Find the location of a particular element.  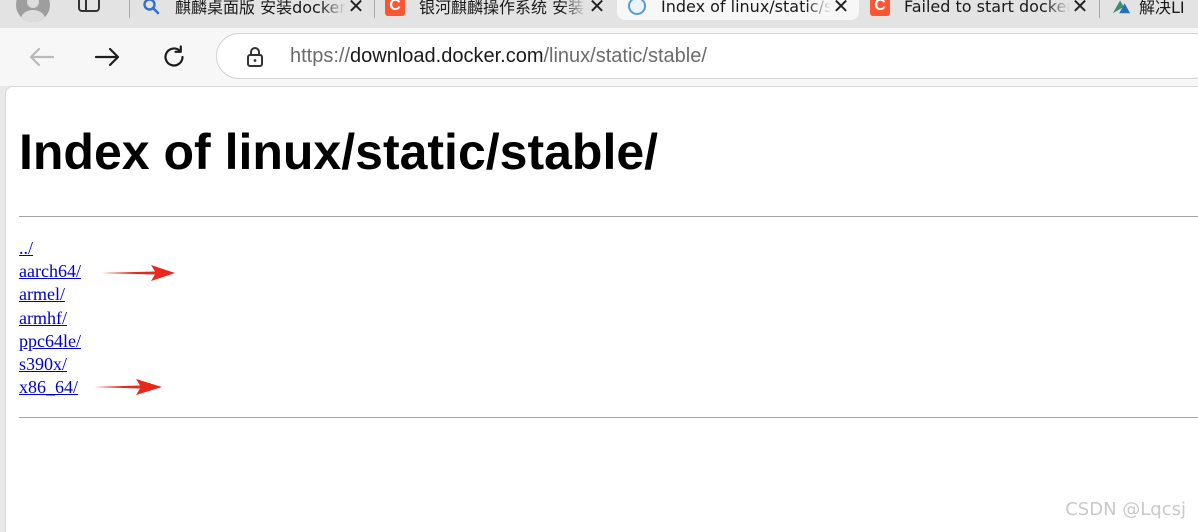

tab-icon is located at coordinates (1121, 8).